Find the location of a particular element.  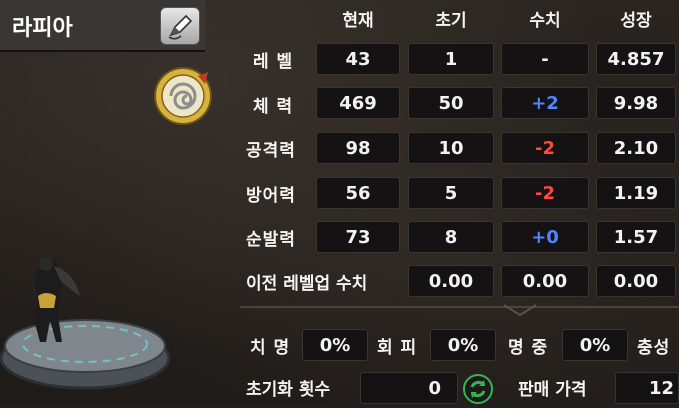

header-delta: 수치 is located at coordinates (545, 20).